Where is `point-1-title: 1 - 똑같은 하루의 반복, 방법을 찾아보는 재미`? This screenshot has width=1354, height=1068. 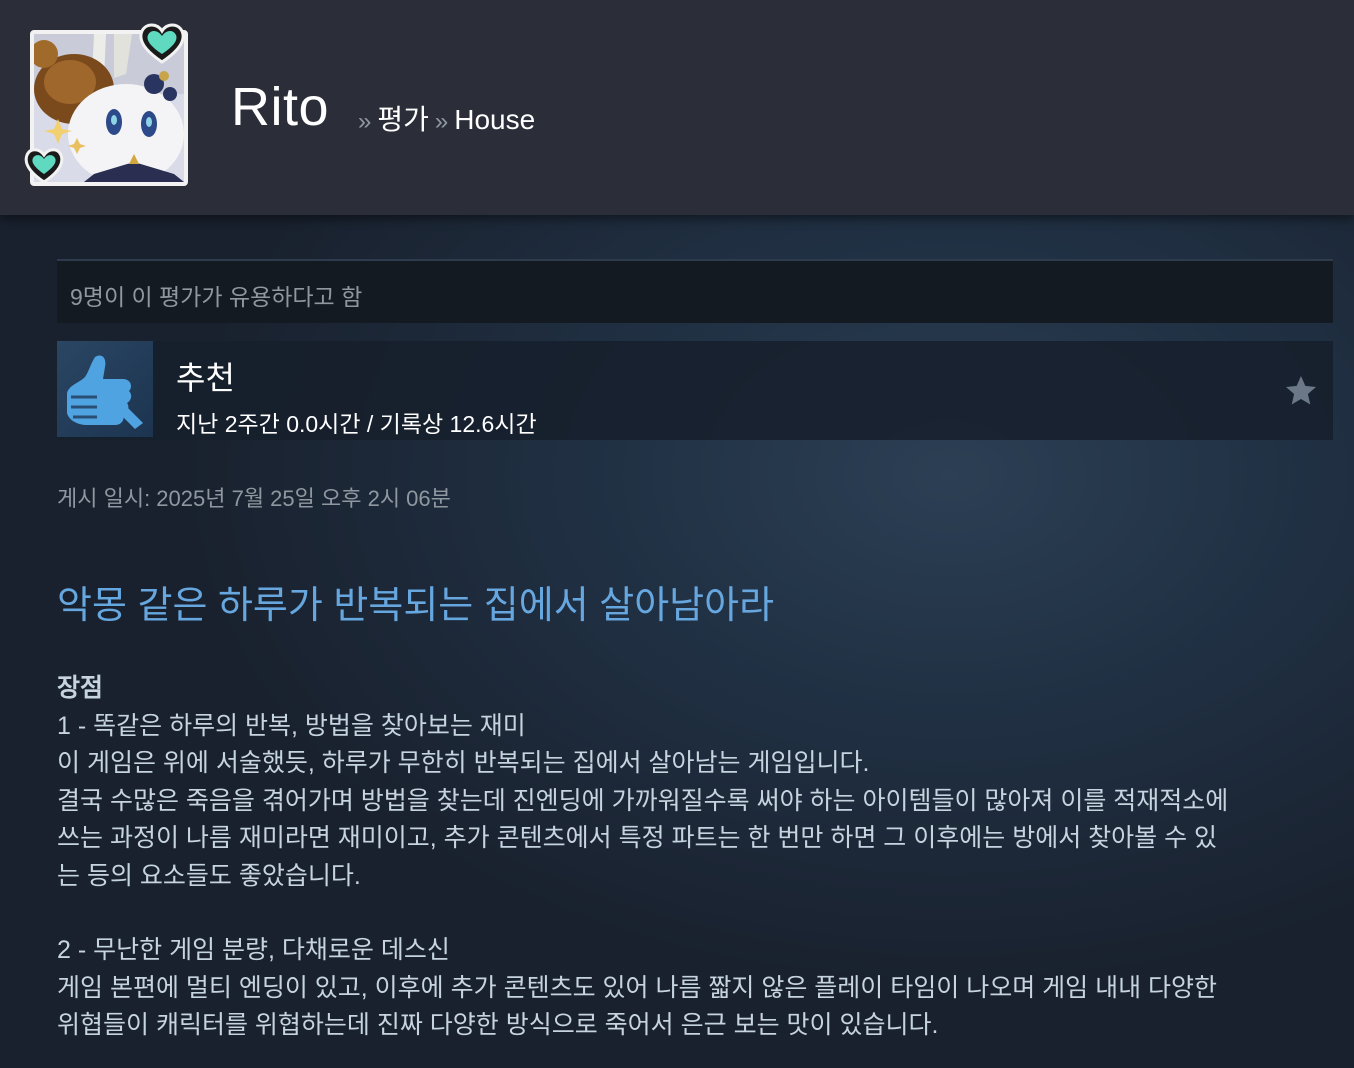 point-1-title: 1 - 똑같은 하루의 반복, 방법을 찾아보는 재미 is located at coordinates (291, 725).